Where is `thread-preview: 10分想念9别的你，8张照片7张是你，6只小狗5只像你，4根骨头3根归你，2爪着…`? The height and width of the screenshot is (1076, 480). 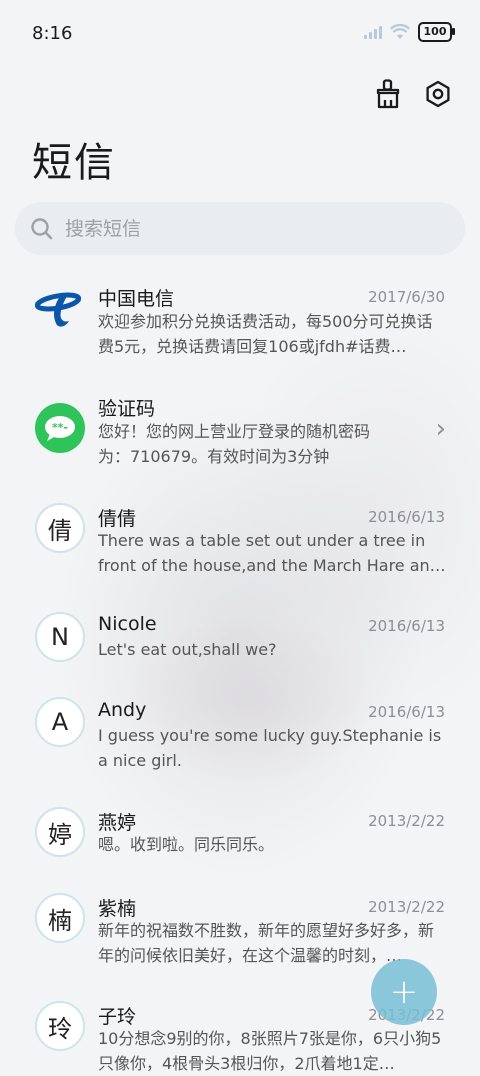 thread-preview: 10分想念9别的你，8张照片7张是你，6只小狗5只像你，4根骨头3根归你，2爪着… is located at coordinates (270, 1051).